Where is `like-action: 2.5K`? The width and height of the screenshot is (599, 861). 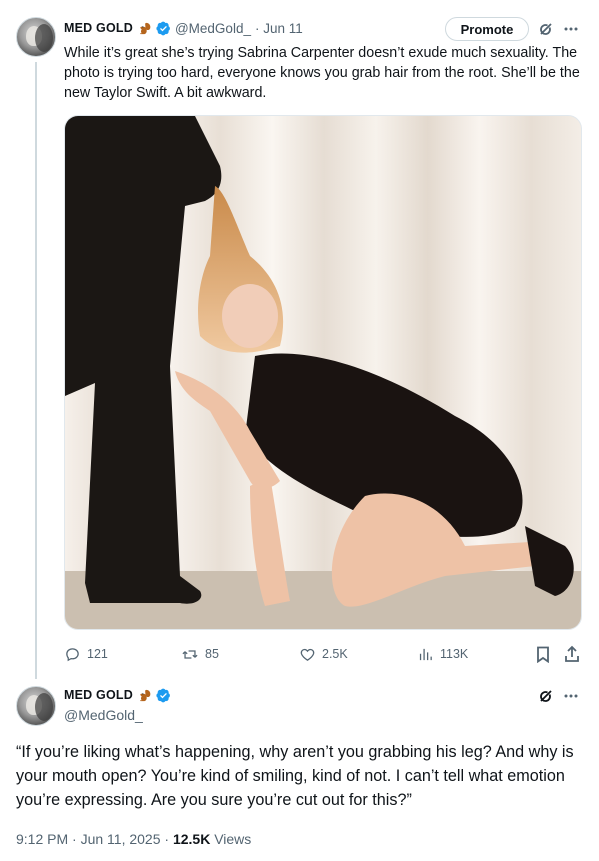 like-action: 2.5K is located at coordinates (323, 654).